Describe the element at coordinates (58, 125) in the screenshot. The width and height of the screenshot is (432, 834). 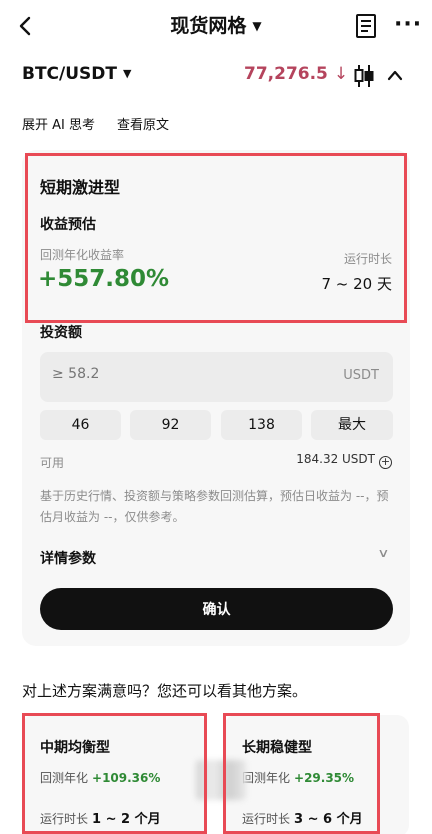
I see `expand-ai-thinking-link: 展开 AI 思考` at that location.